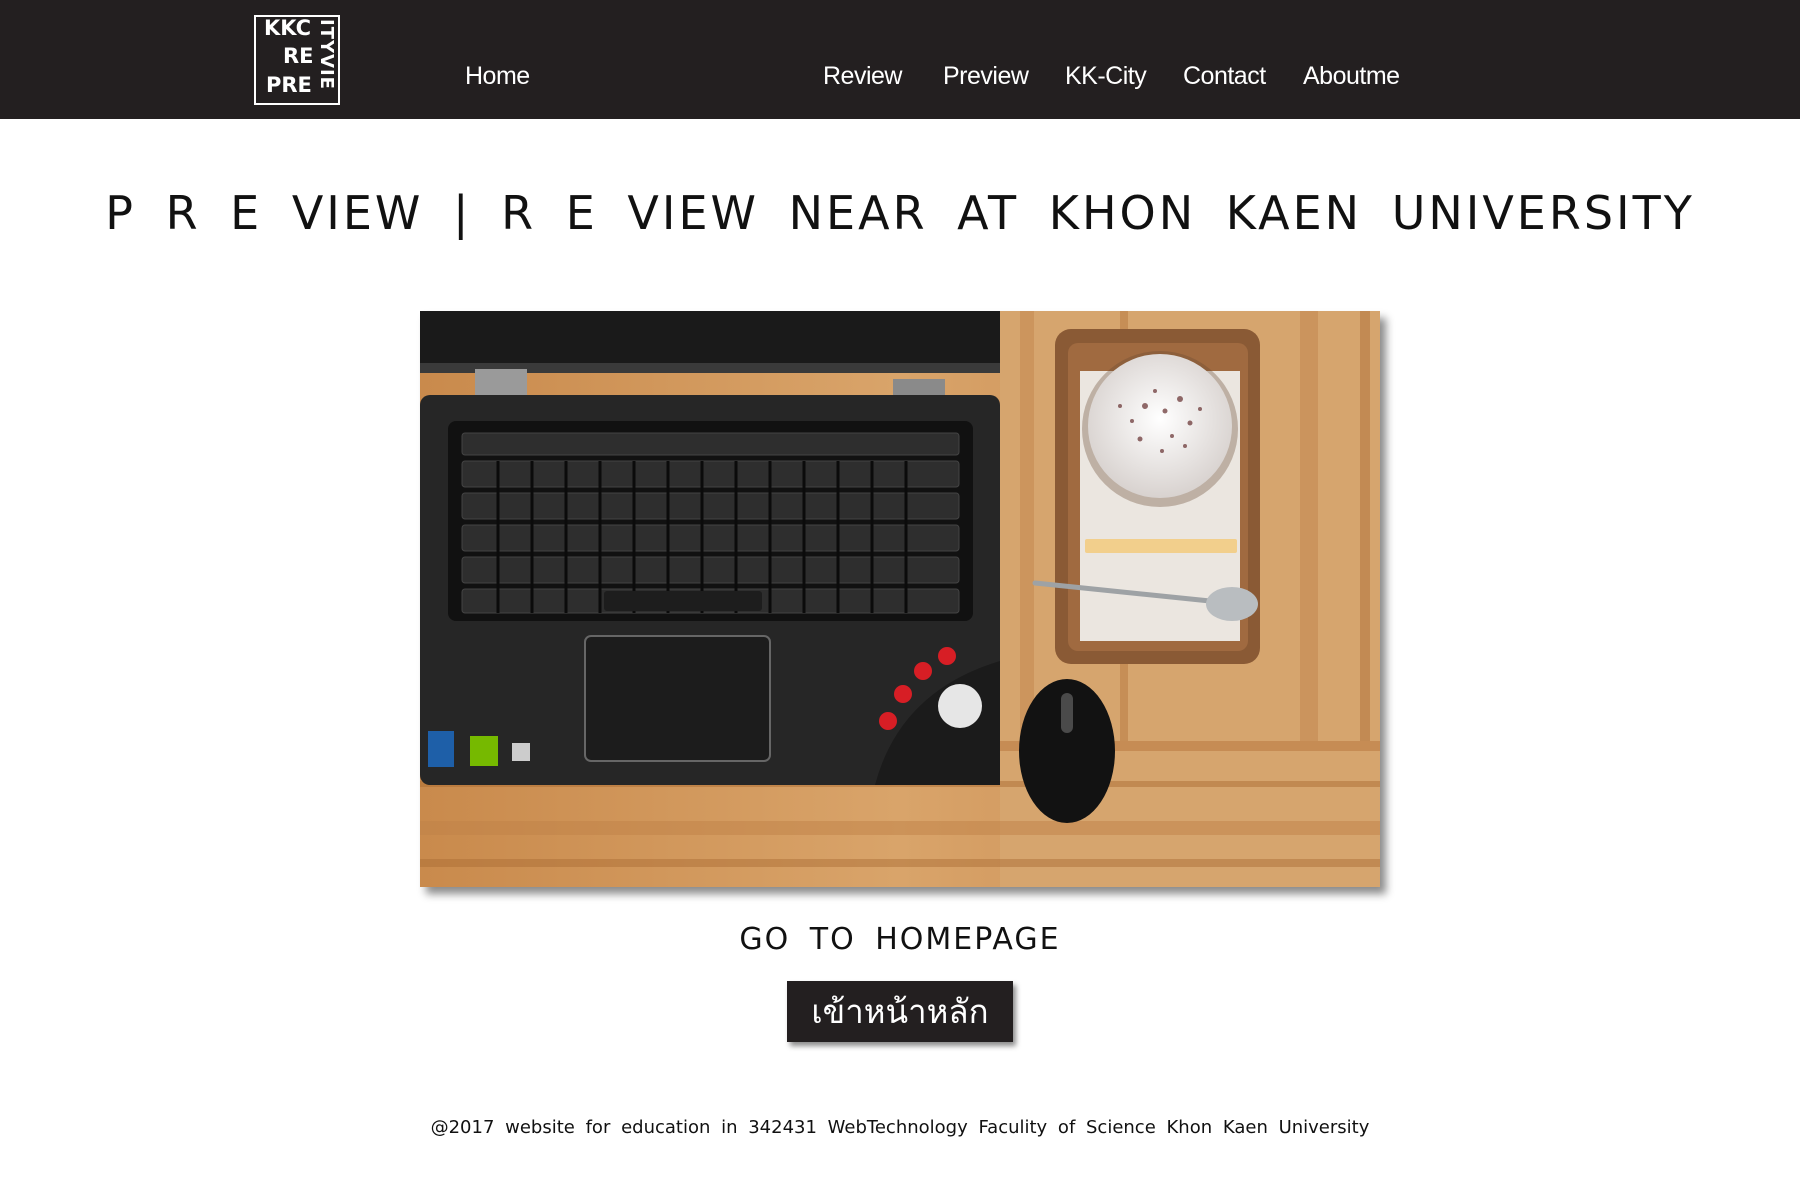 This screenshot has width=1800, height=1200. What do you see at coordinates (497, 76) in the screenshot?
I see `nav-link-home: Home` at bounding box center [497, 76].